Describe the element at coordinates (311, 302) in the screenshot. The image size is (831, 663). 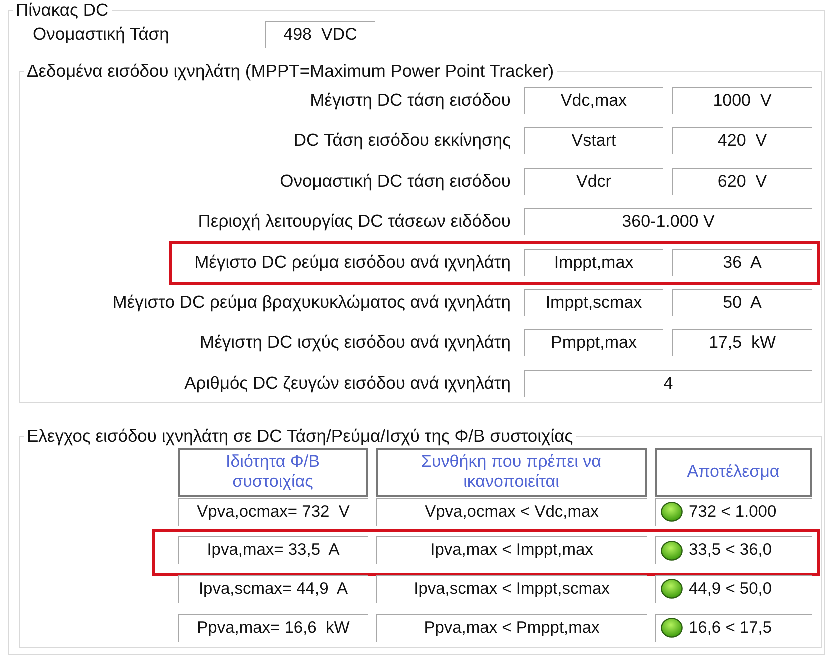
I see `parameter-label: Μέγιστο DC ρεύμα βραχυκυκλώματος ανά ιχνηλάτη` at that location.